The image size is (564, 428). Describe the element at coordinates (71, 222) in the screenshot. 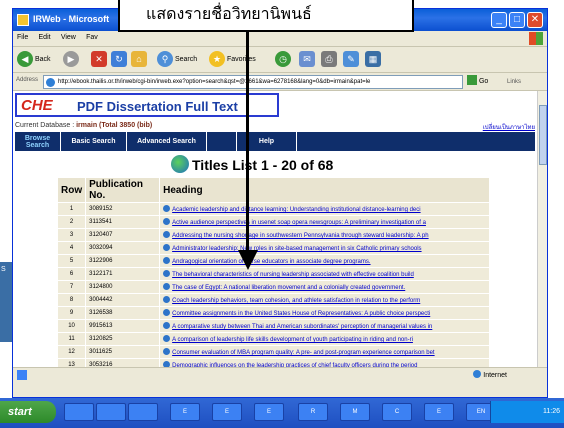

I see `row-number: 2` at that location.